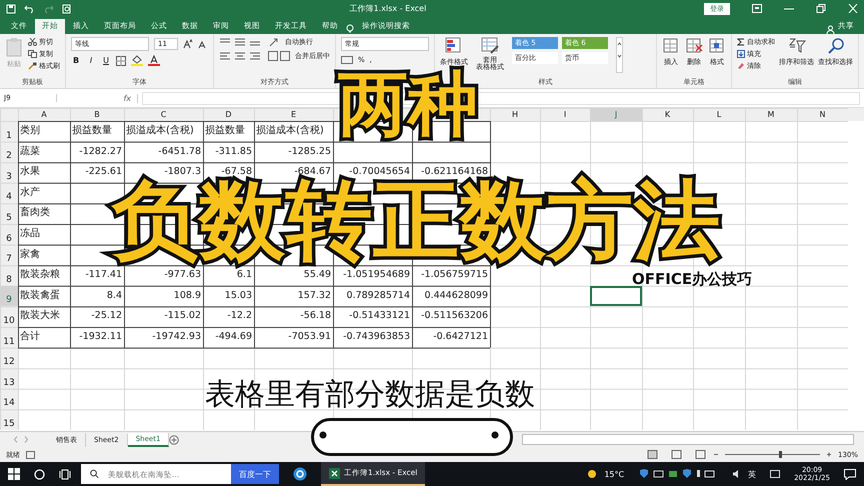 This screenshot has height=486, width=864. I want to click on italic-button: I, so click(91, 60).